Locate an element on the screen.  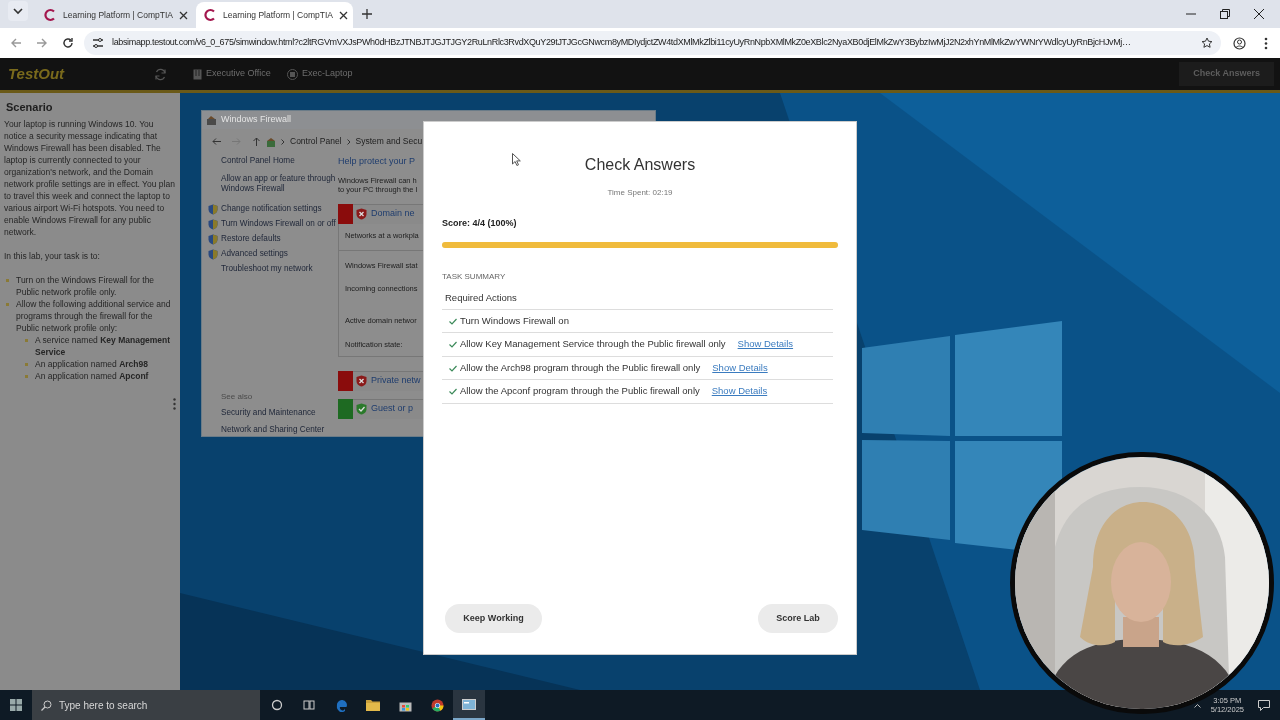
building-icon is located at coordinates (197, 74).